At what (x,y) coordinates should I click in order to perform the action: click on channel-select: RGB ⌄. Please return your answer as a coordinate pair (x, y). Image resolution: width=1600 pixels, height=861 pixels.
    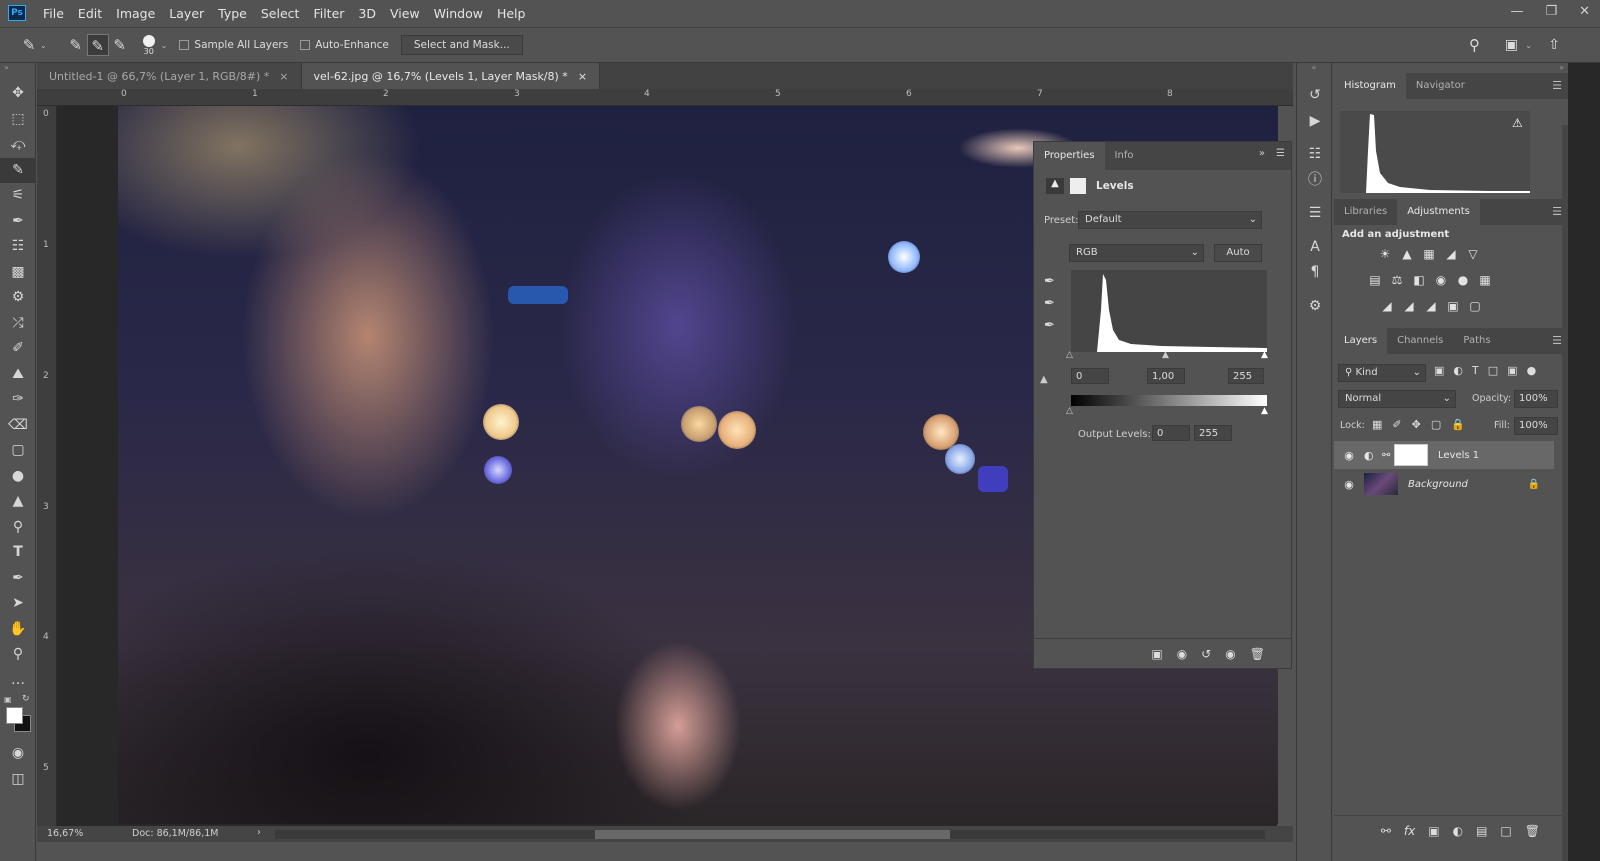
    Looking at the image, I should click on (1136, 253).